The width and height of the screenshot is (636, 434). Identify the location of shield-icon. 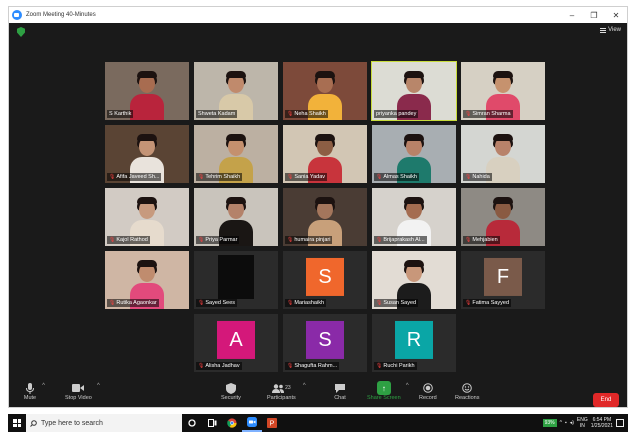
(231, 388).